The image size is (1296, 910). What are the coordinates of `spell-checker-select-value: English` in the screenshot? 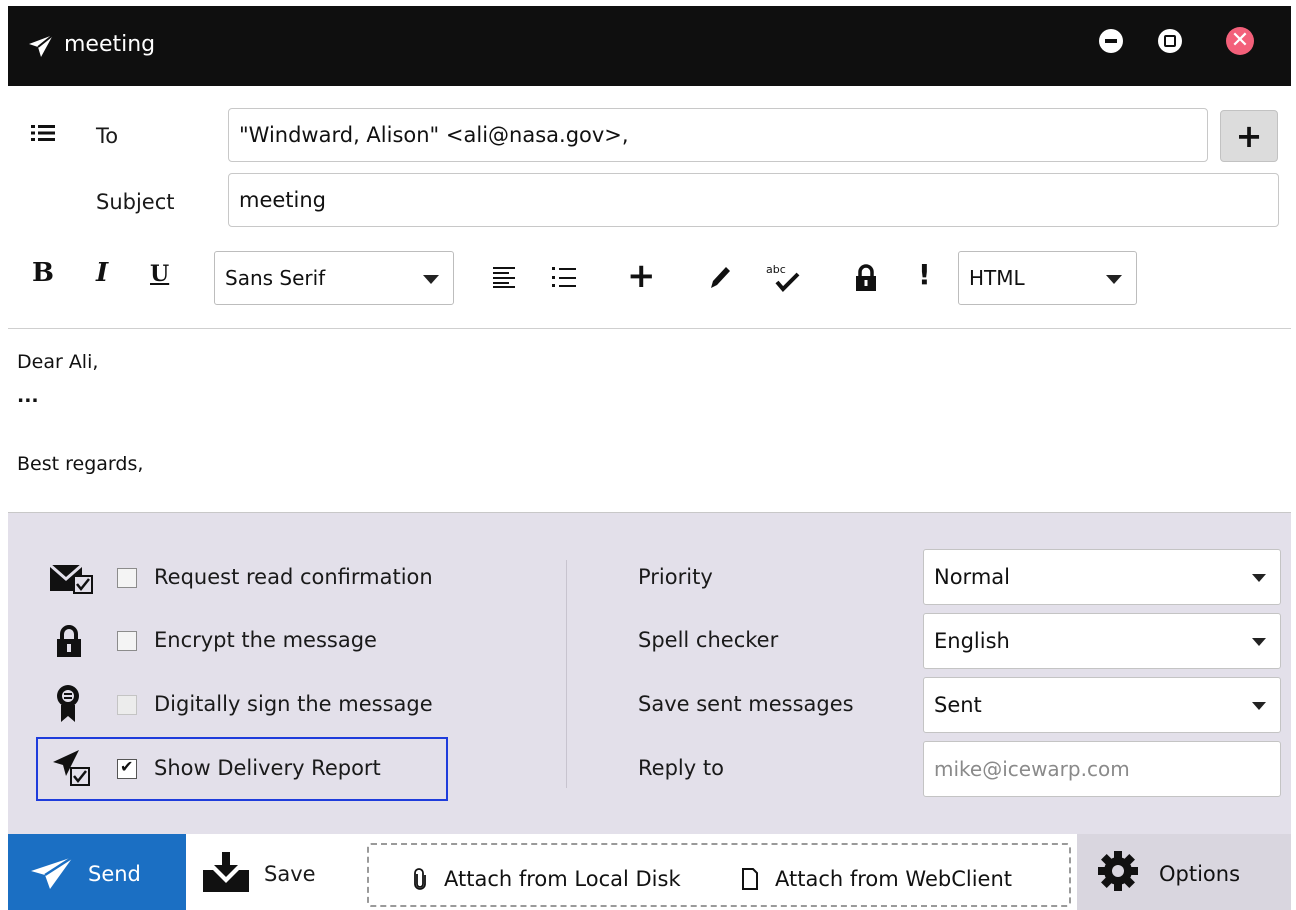 It's located at (972, 641).